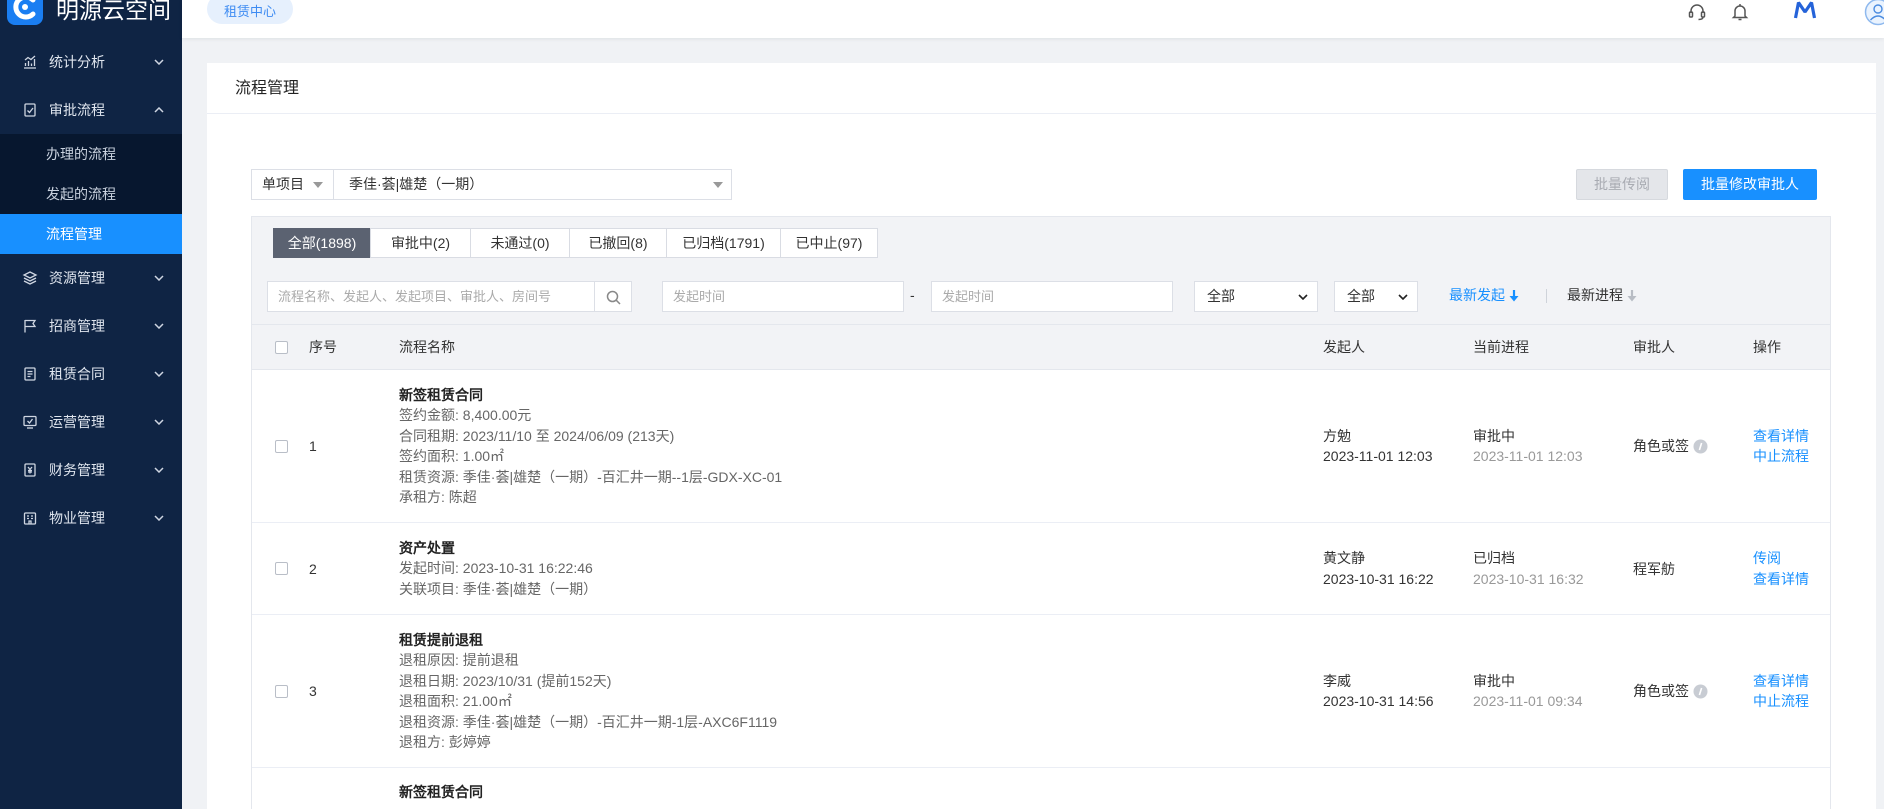 This screenshot has width=1884, height=809. I want to click on sidebar-item-operations: 运营管理, so click(91, 422).